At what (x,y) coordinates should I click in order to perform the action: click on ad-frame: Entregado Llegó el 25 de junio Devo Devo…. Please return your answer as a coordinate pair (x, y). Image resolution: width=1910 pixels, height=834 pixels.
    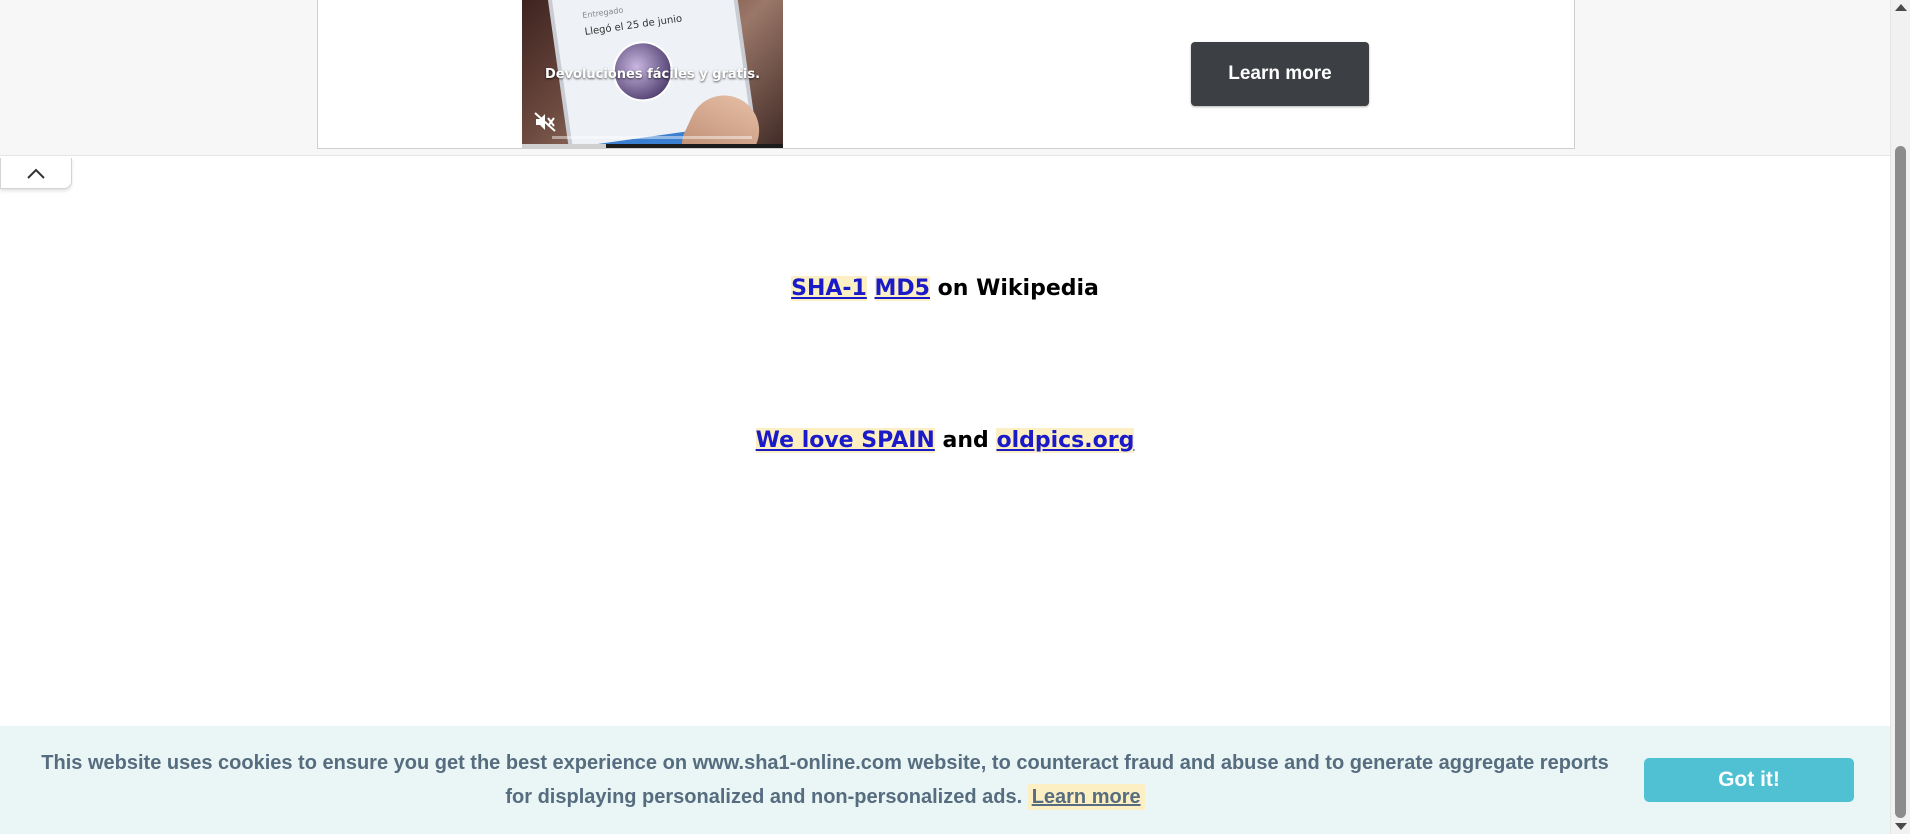
    Looking at the image, I should click on (946, 74).